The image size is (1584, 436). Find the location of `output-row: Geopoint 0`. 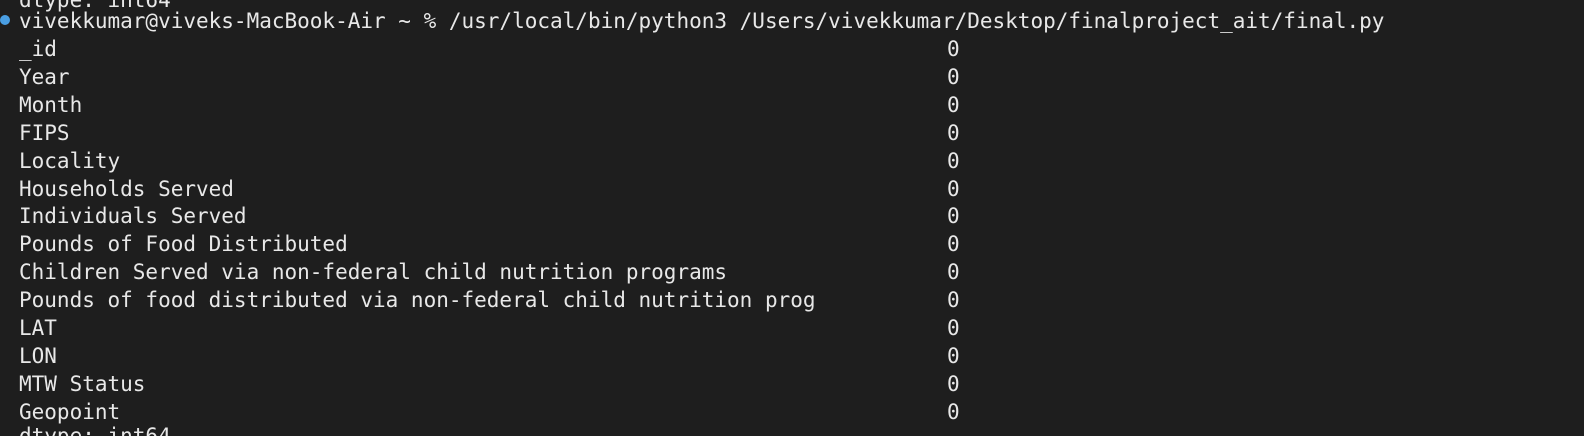

output-row: Geopoint 0 is located at coordinates (792, 412).